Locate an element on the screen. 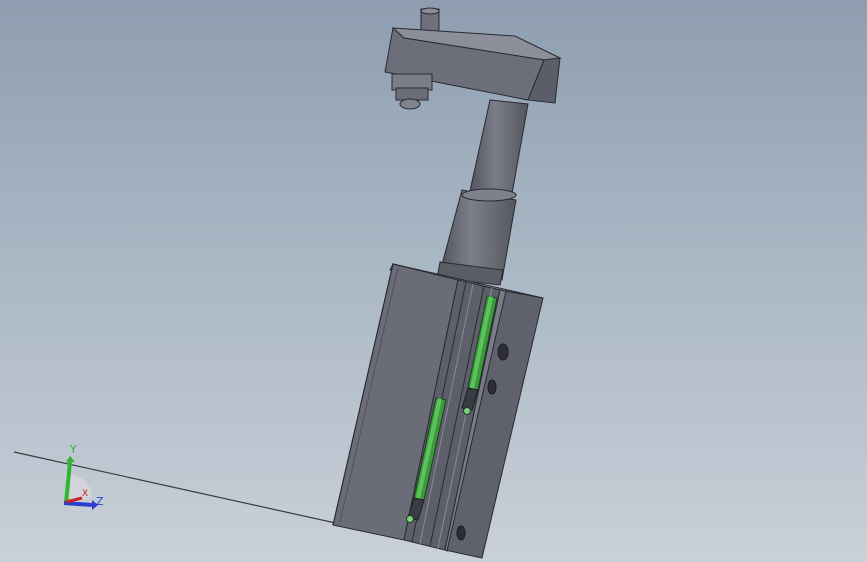  ground-plane-line is located at coordinates (177, 488).